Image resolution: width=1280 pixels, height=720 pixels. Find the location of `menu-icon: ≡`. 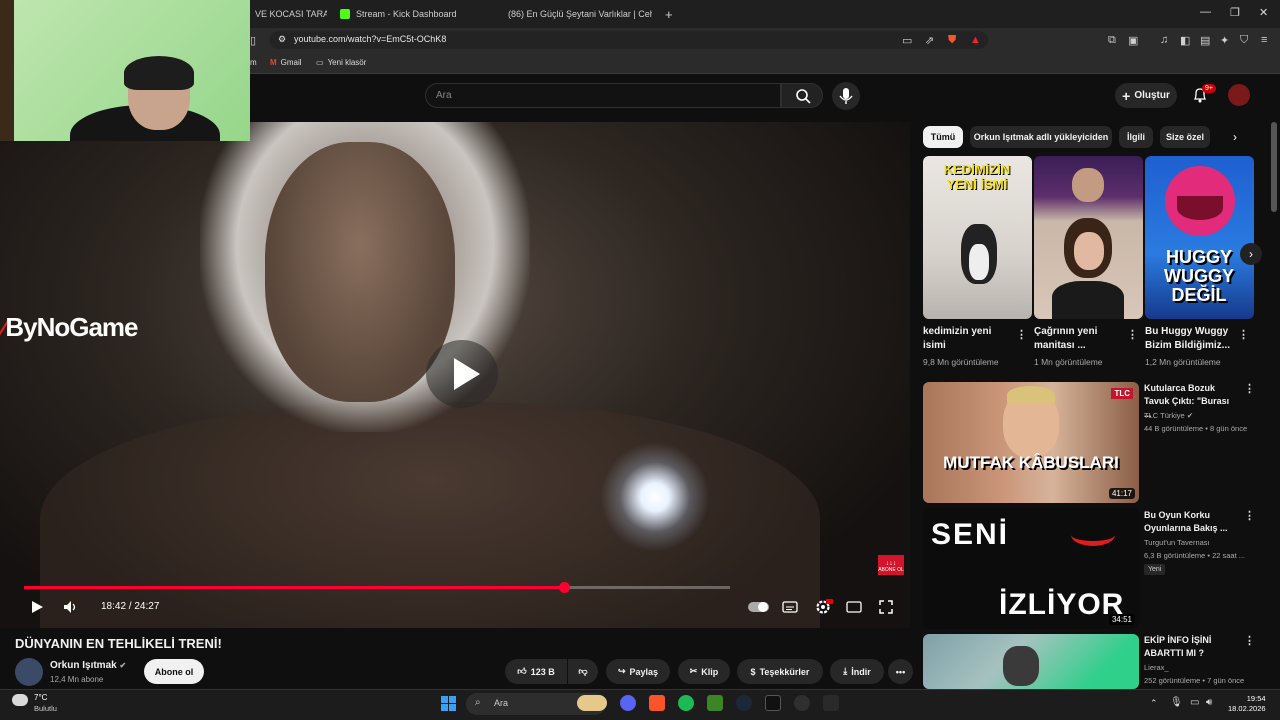

menu-icon: ≡ is located at coordinates (1264, 40).